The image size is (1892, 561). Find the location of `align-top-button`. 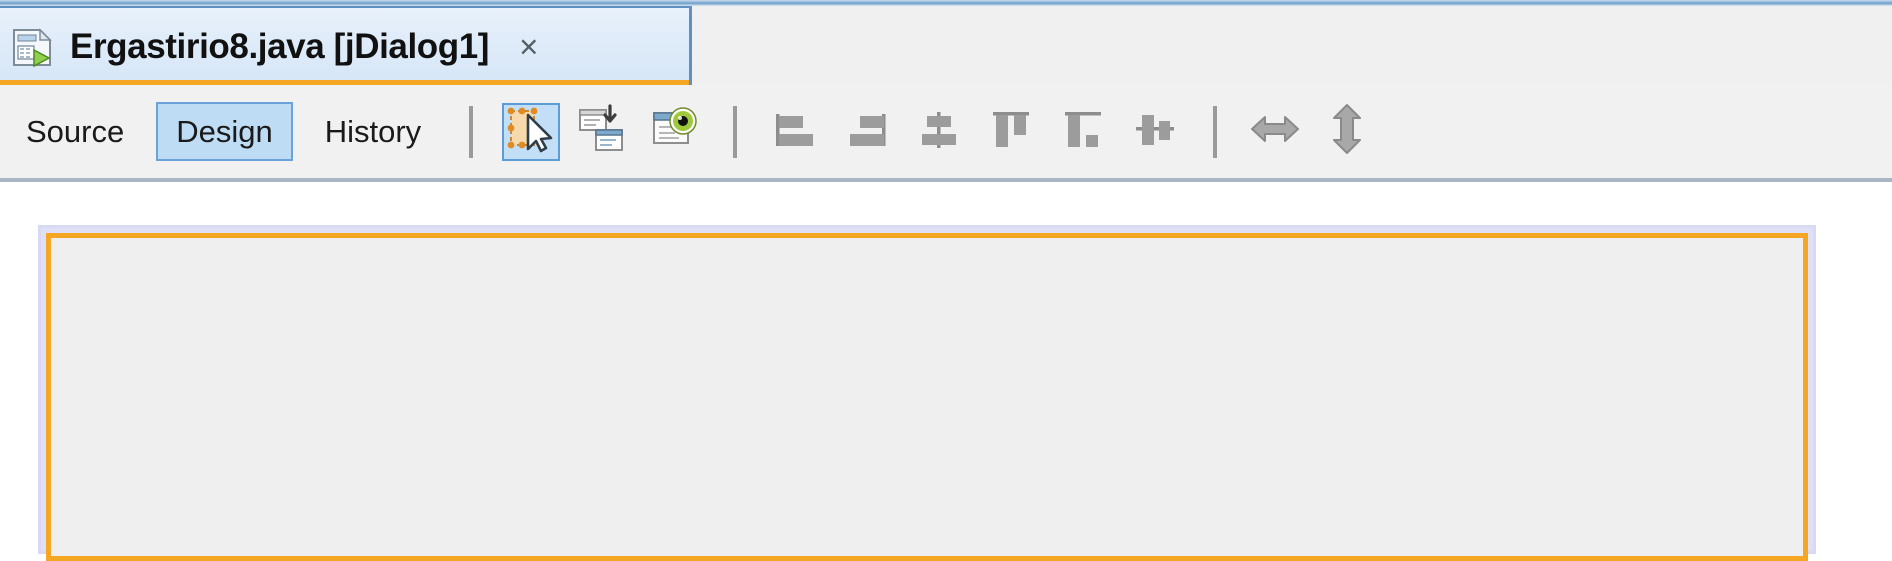

align-top-button is located at coordinates (1011, 132).